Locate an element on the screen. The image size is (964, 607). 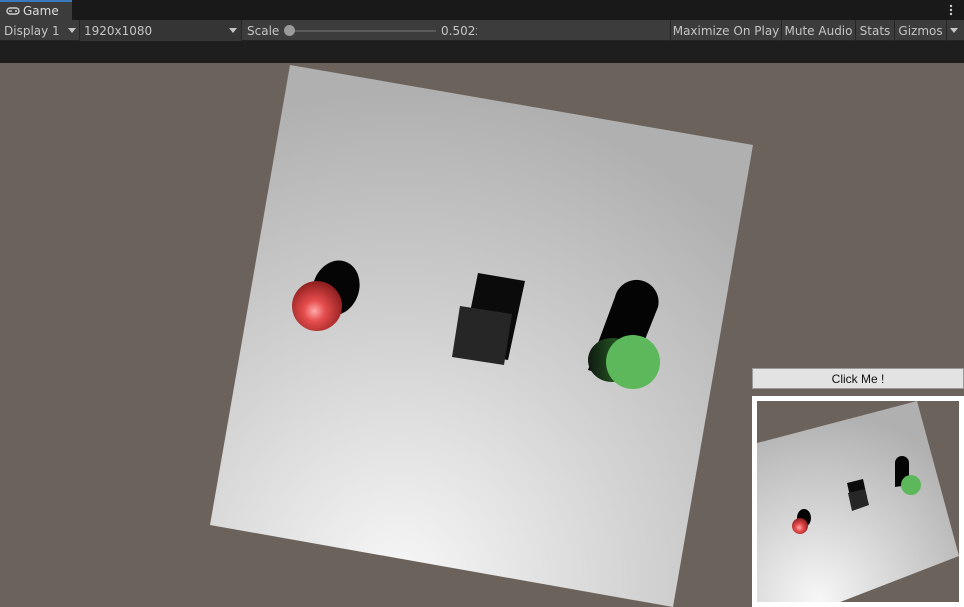
minimap-red-sphere is located at coordinates (800, 526).